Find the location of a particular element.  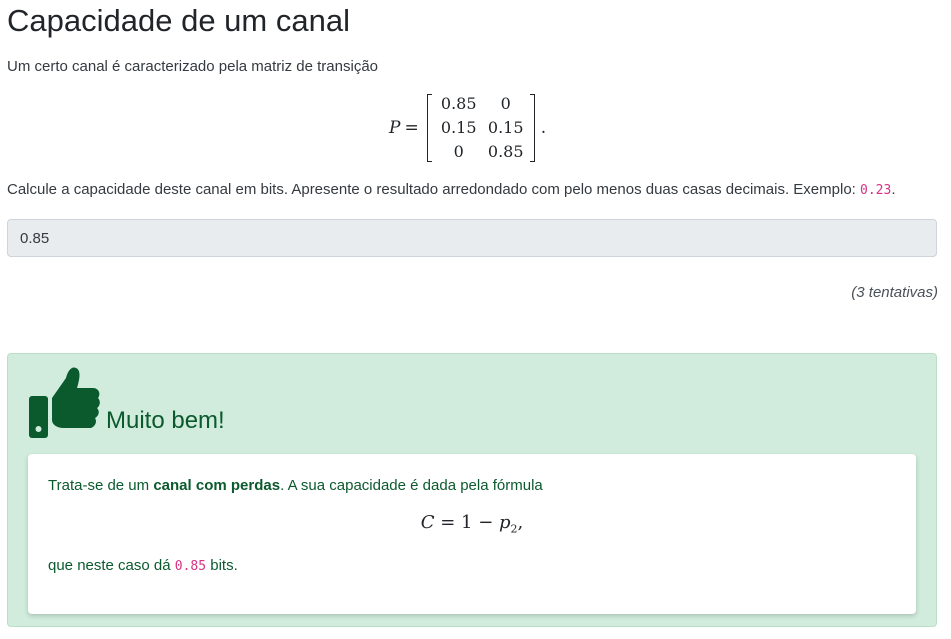

matrix-period: . is located at coordinates (543, 128).